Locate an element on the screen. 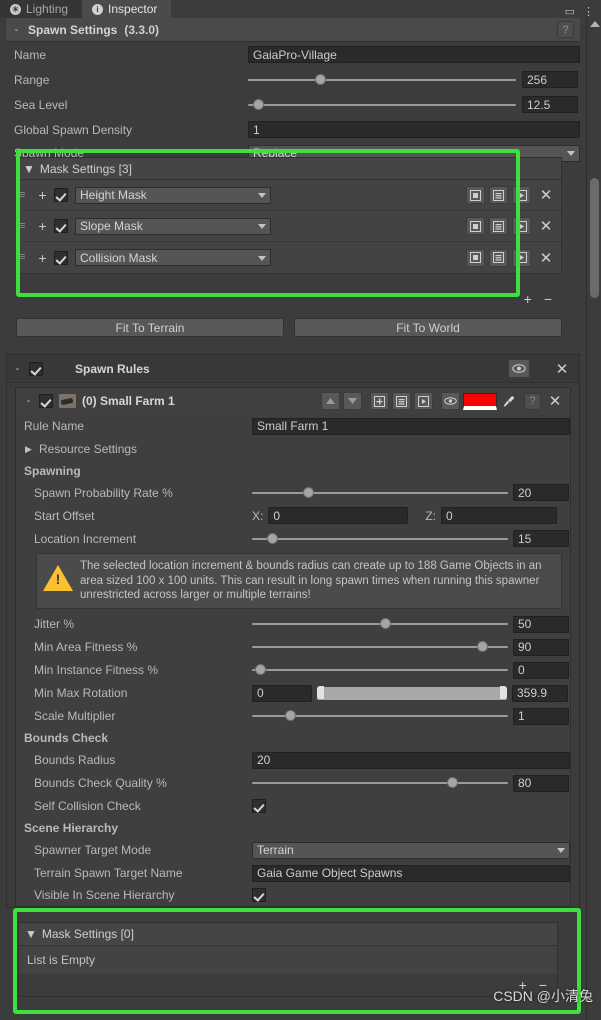 The height and width of the screenshot is (1020, 601). global-spawn-density-input: 1 is located at coordinates (414, 129).